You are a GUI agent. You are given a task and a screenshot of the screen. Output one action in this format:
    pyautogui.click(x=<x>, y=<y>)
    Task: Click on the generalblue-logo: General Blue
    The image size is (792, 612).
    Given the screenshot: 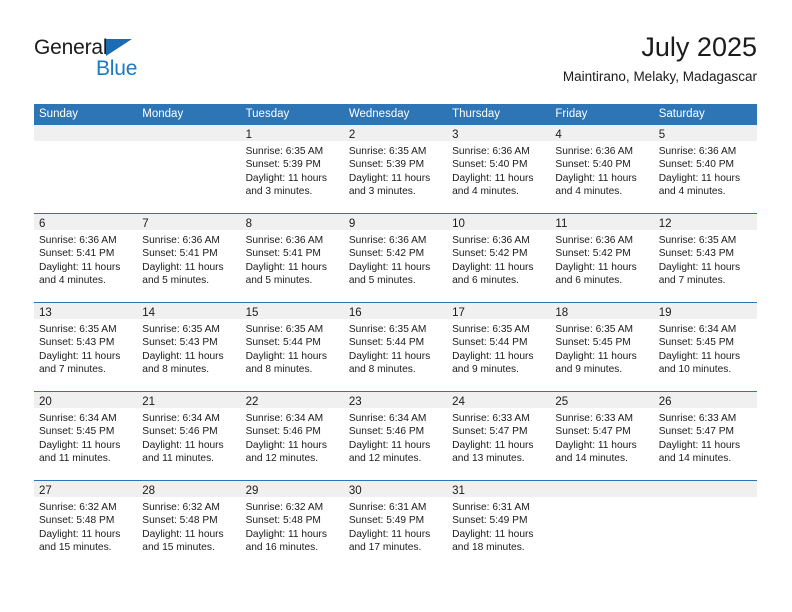 What is the action you would take?
    pyautogui.click(x=124, y=60)
    